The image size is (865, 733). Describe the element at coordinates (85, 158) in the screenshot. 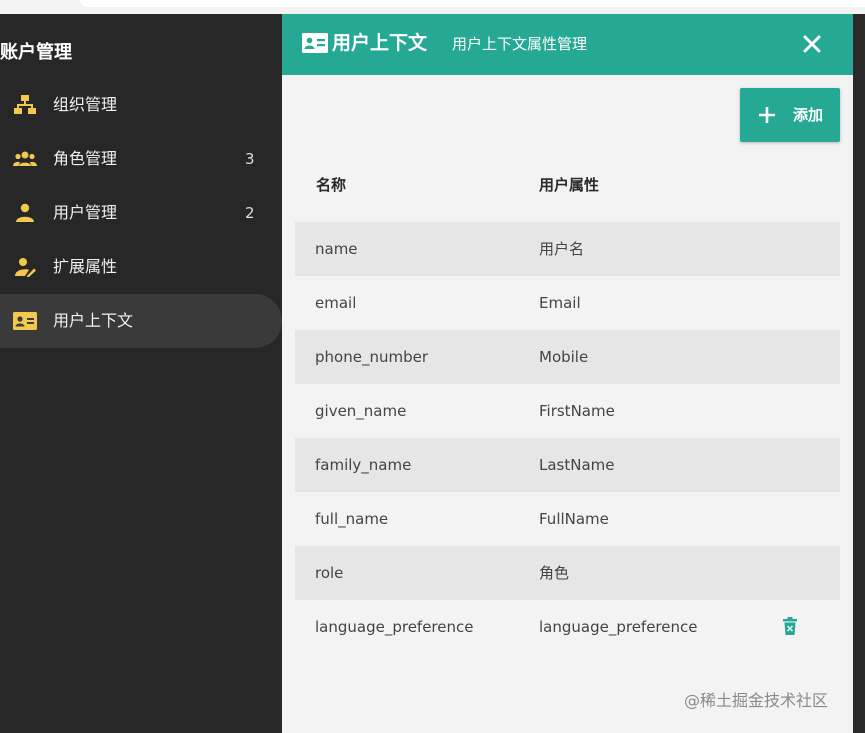

I see `sidebar-item-label: 角色管理` at that location.